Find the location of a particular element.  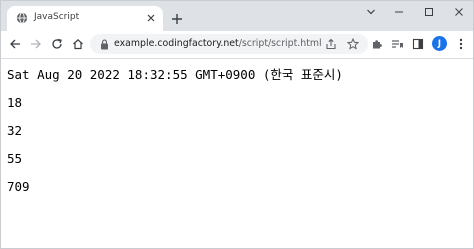

back-arrow-icon is located at coordinates (15, 44).